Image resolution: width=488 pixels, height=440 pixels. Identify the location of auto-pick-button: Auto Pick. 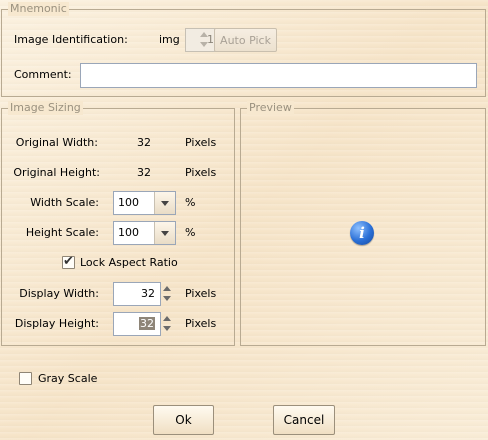
(245, 40).